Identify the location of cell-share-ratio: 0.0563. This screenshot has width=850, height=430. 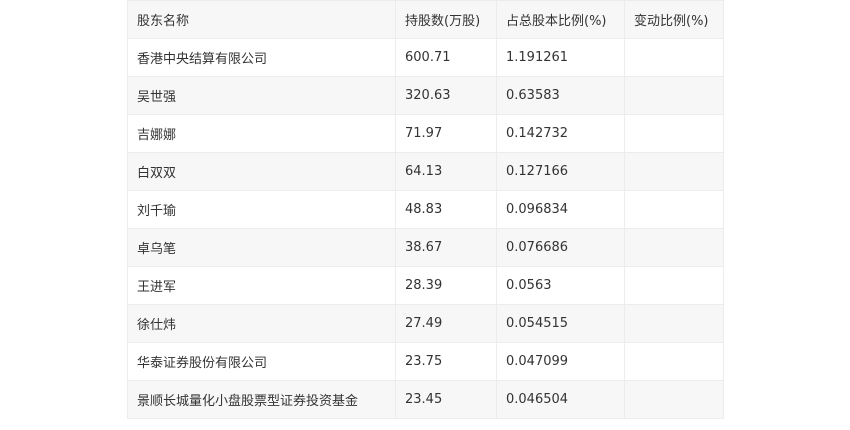
(560, 285).